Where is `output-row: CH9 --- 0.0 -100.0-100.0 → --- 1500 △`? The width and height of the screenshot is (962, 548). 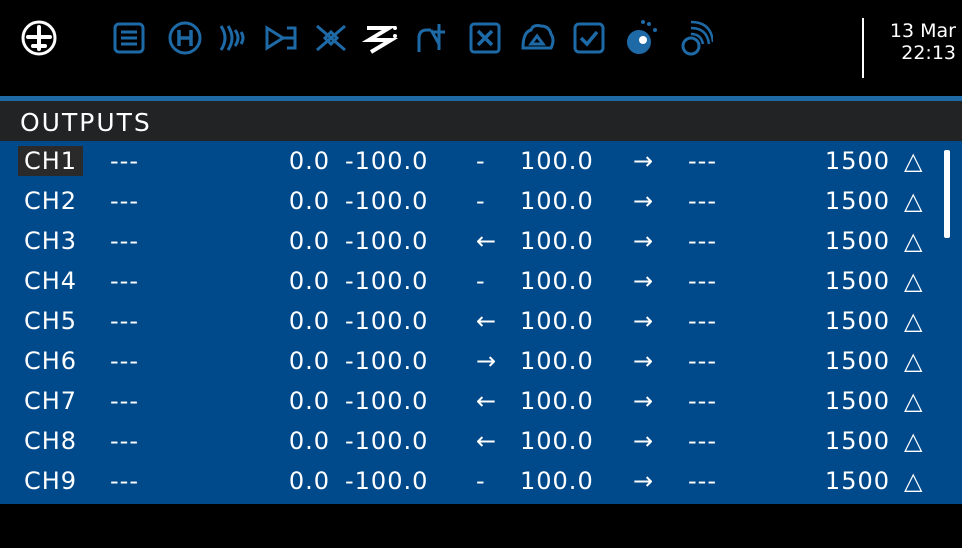
output-row: CH9 --- 0.0 -100.0-100.0 → --- 1500 △ is located at coordinates (470, 481).